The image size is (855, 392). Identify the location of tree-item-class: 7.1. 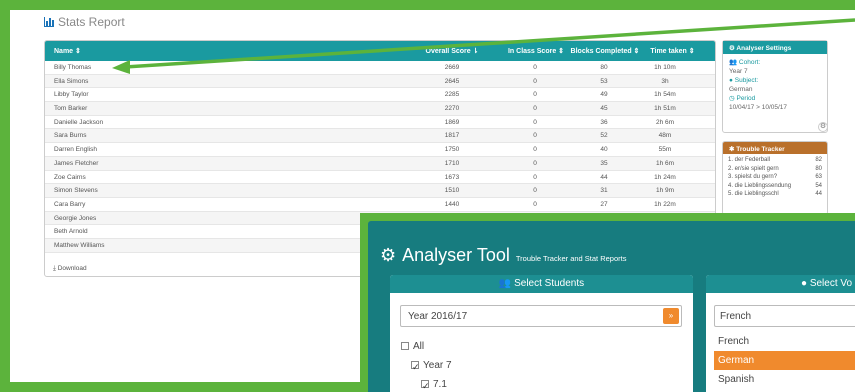
(426, 383).